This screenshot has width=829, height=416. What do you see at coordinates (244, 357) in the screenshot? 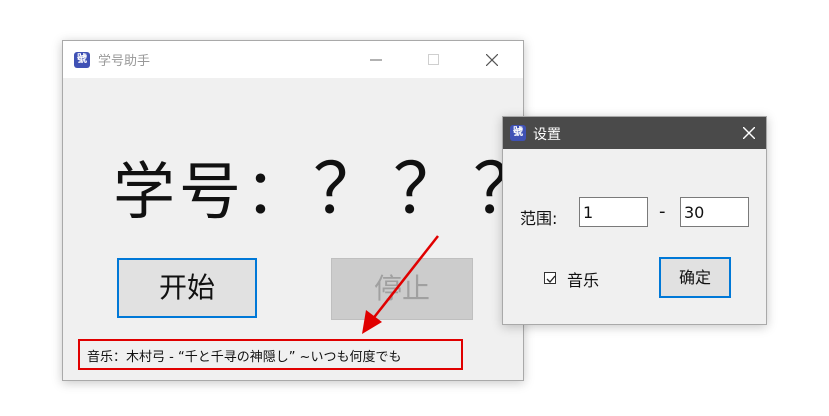
I see `music-info-text: 音乐：木村弓 - “千と千寻の神隠し” ~いつも何度でも` at bounding box center [244, 357].